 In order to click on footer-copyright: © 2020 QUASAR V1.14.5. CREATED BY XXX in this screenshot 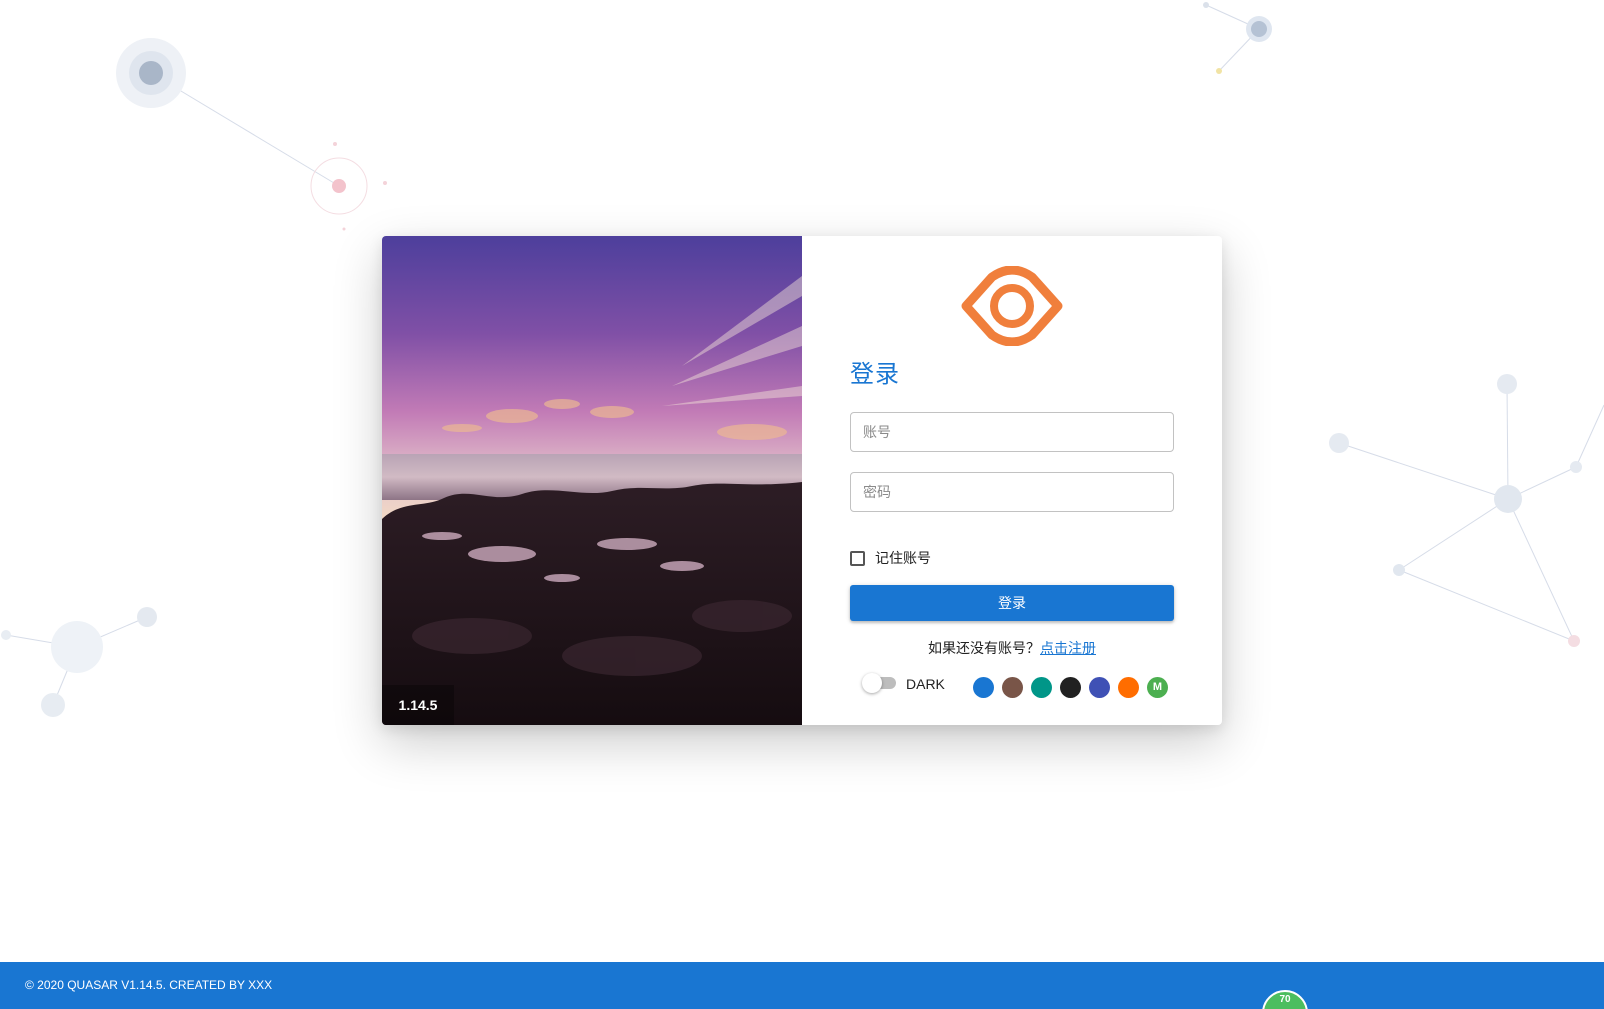, I will do `click(149, 985)`.